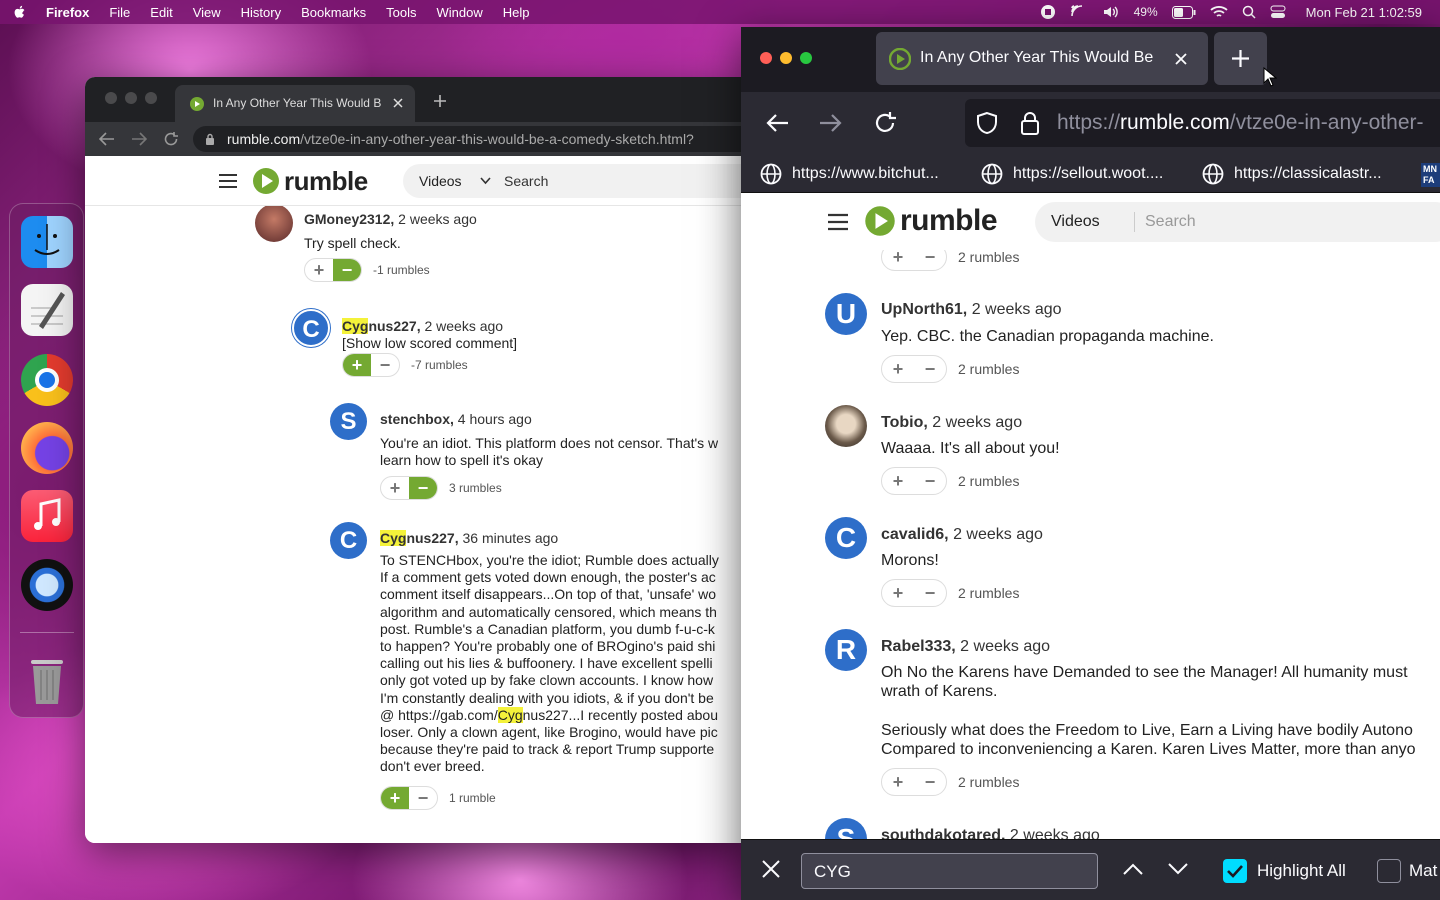 Image resolution: width=1440 pixels, height=900 pixels. I want to click on category-select: Videos, so click(440, 181).